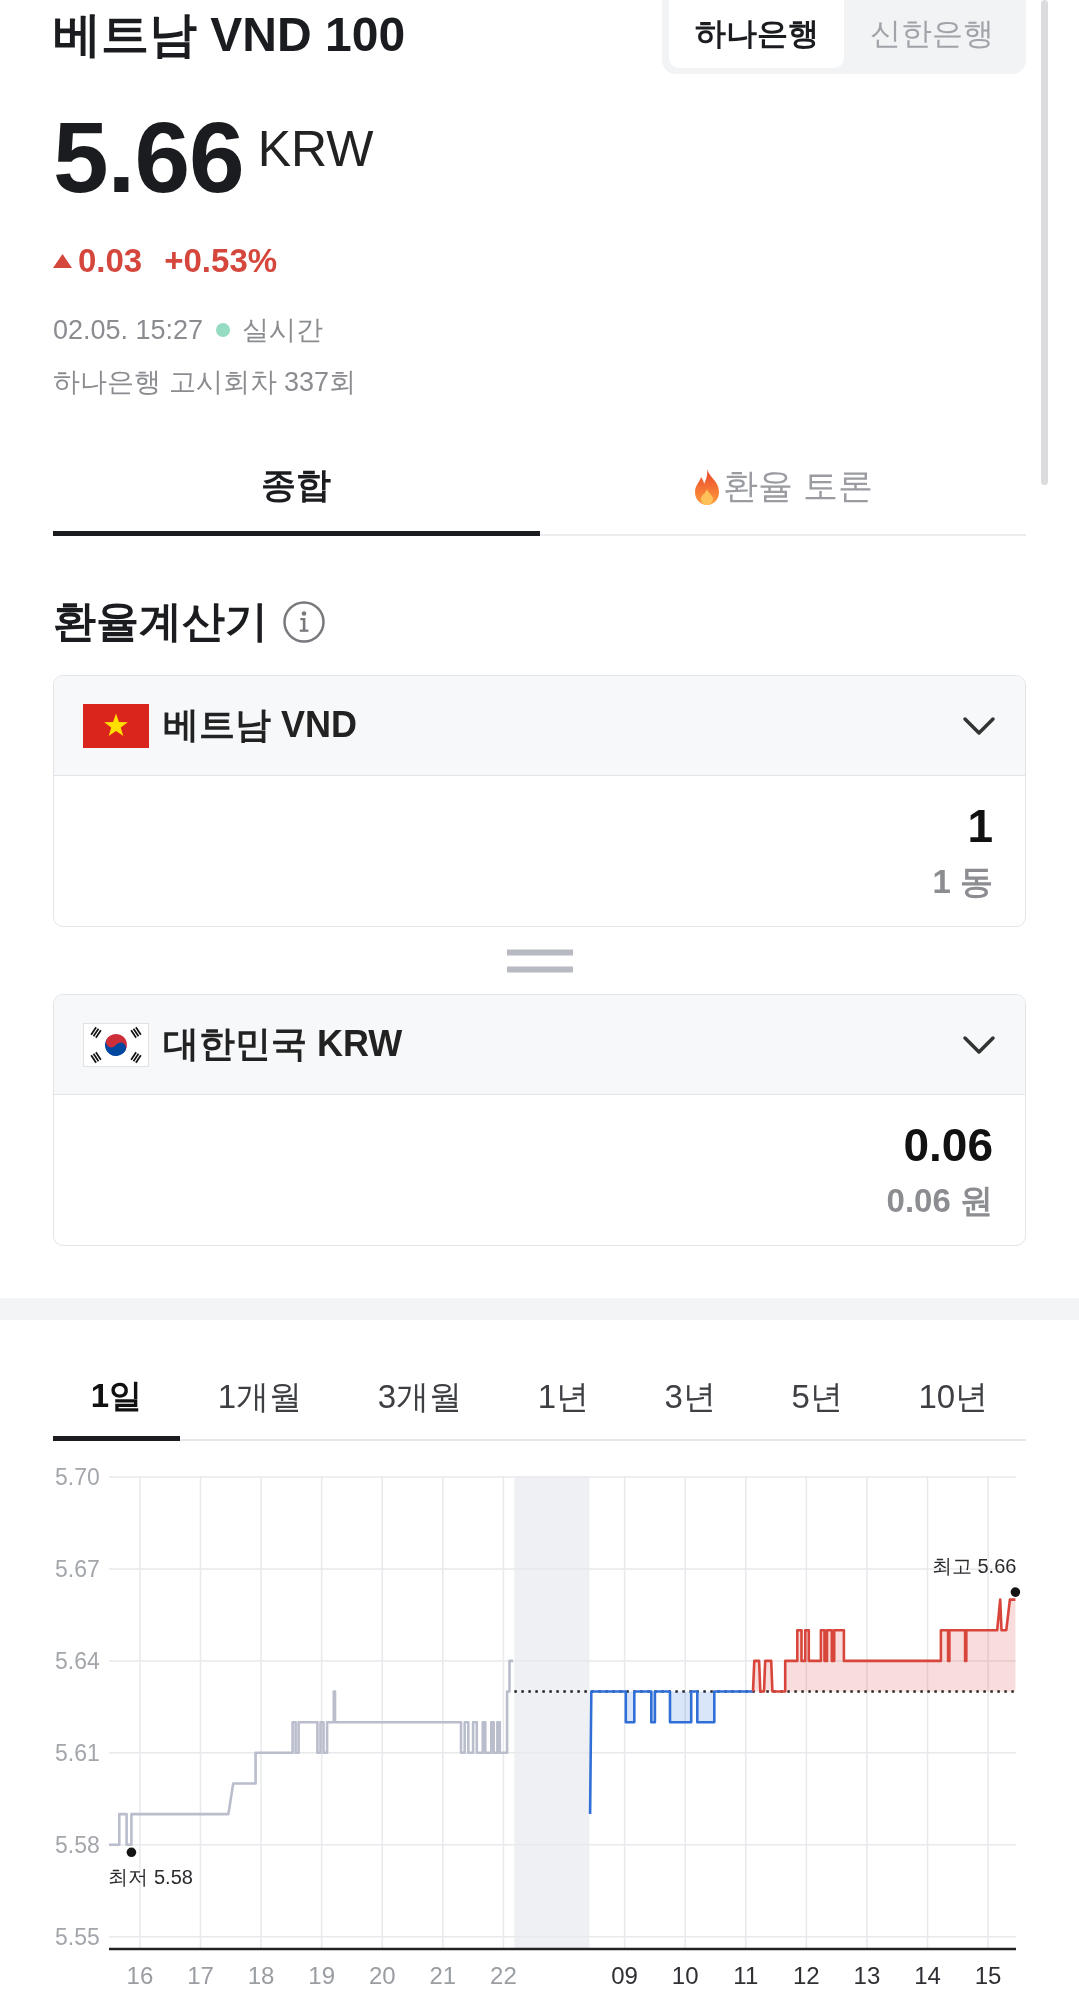 This screenshot has width=1079, height=2016. What do you see at coordinates (953, 1398) in the screenshot?
I see `period-tab: 10년` at bounding box center [953, 1398].